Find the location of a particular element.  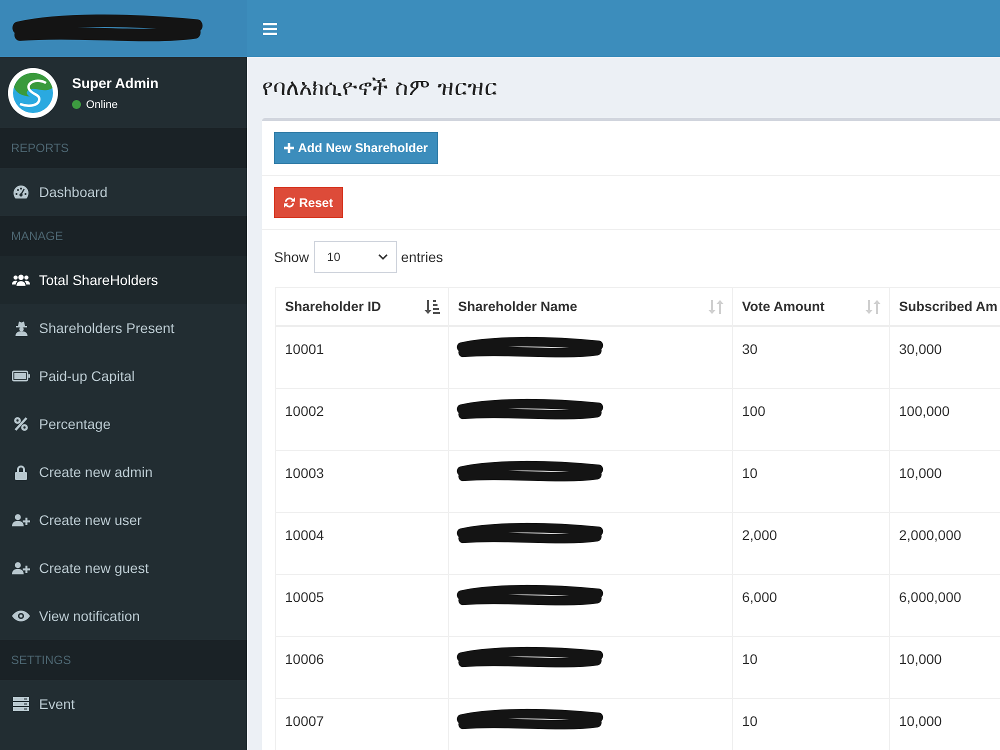

gauge-icon is located at coordinates (21, 192).